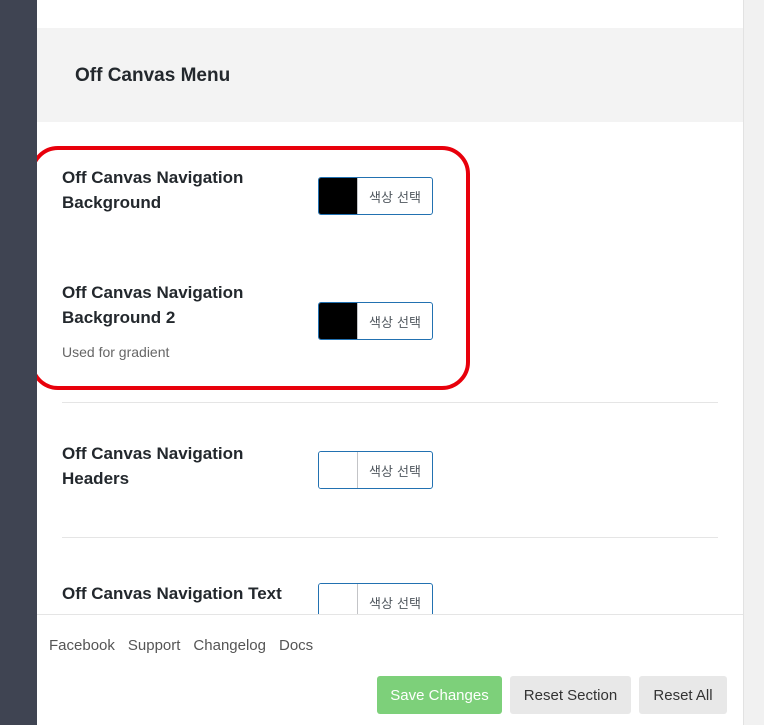 The height and width of the screenshot is (725, 764). What do you see at coordinates (683, 695) in the screenshot?
I see `reset-all-button: Reset All` at bounding box center [683, 695].